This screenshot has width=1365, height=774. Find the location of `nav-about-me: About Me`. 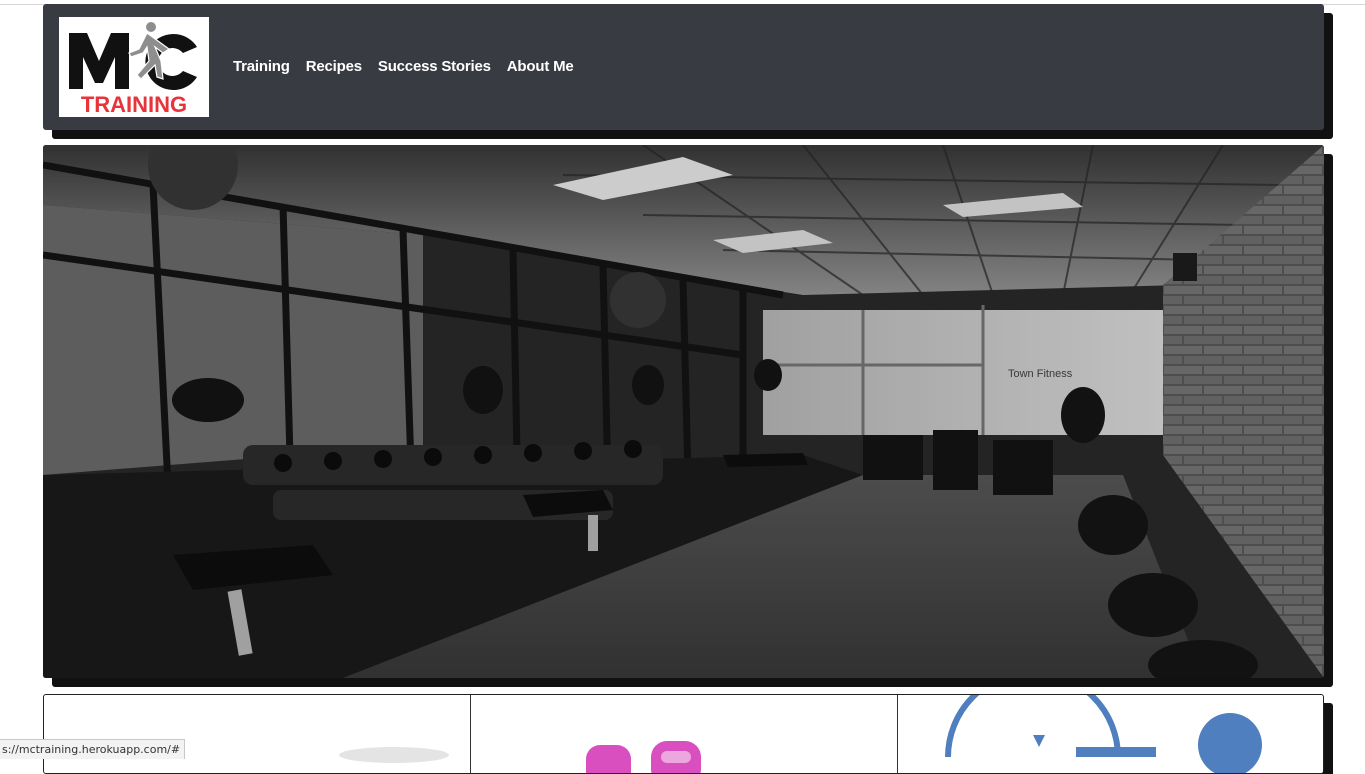

nav-about-me: About Me is located at coordinates (540, 66).